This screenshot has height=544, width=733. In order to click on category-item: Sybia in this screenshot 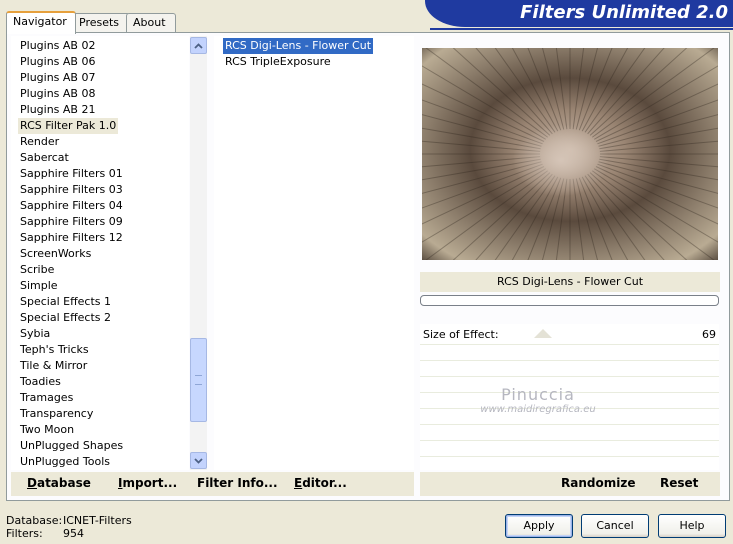, I will do `click(35, 334)`.